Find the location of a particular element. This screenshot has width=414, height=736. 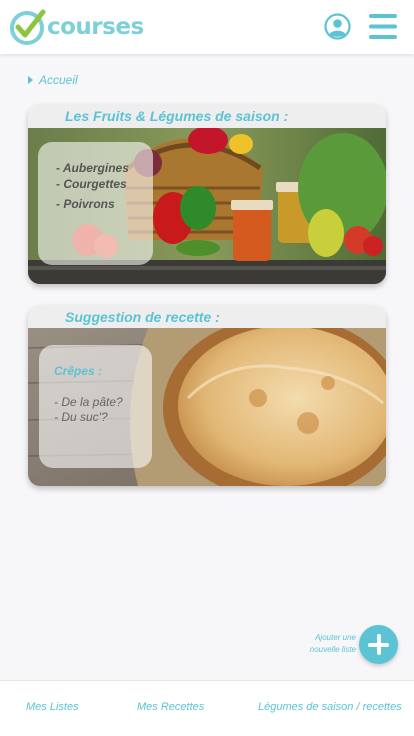

recipe-panel: Crêpes : - De la pâte? - Du suc'? is located at coordinates (95, 406).